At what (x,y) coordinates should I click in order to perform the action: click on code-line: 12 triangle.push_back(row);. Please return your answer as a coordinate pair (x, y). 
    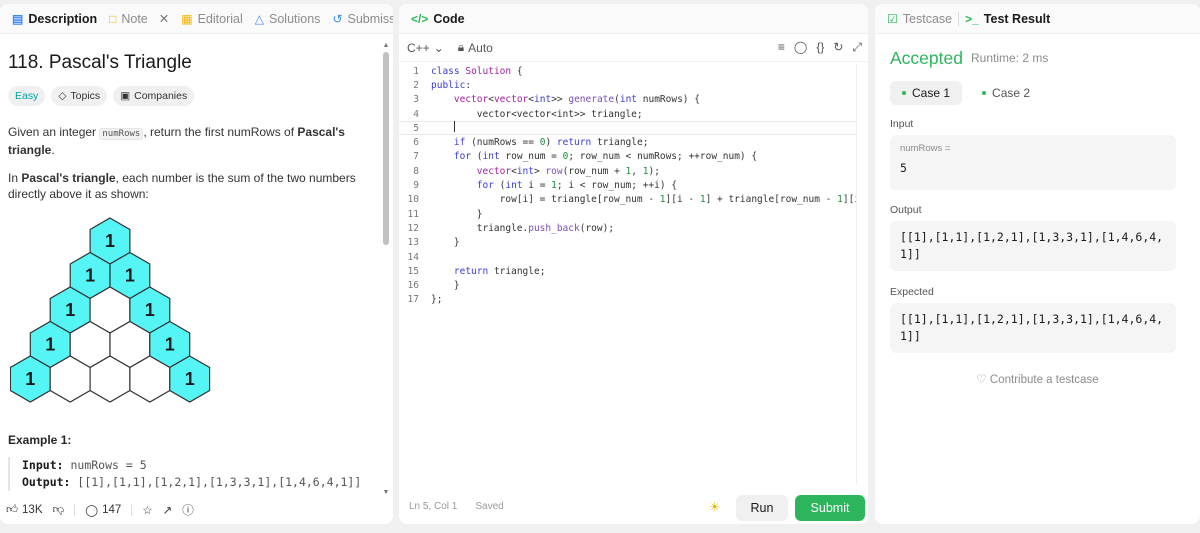
    Looking at the image, I should click on (628, 228).